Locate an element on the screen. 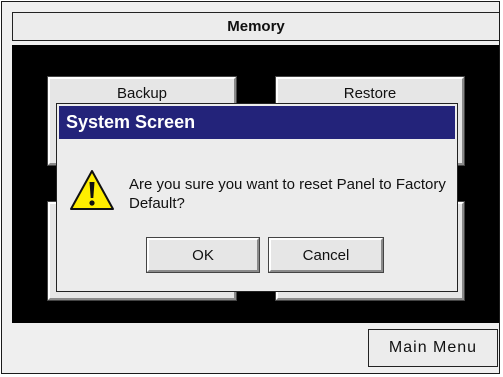 The width and height of the screenshot is (503, 377). dialog-title: System Screen is located at coordinates (257, 122).